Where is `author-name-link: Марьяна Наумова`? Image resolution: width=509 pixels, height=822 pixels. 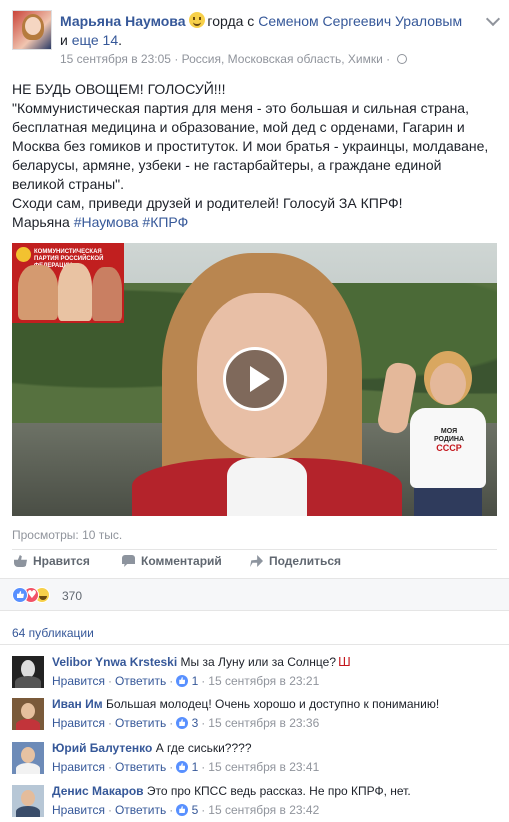
author-name-link: Марьяна Наумова is located at coordinates (123, 21).